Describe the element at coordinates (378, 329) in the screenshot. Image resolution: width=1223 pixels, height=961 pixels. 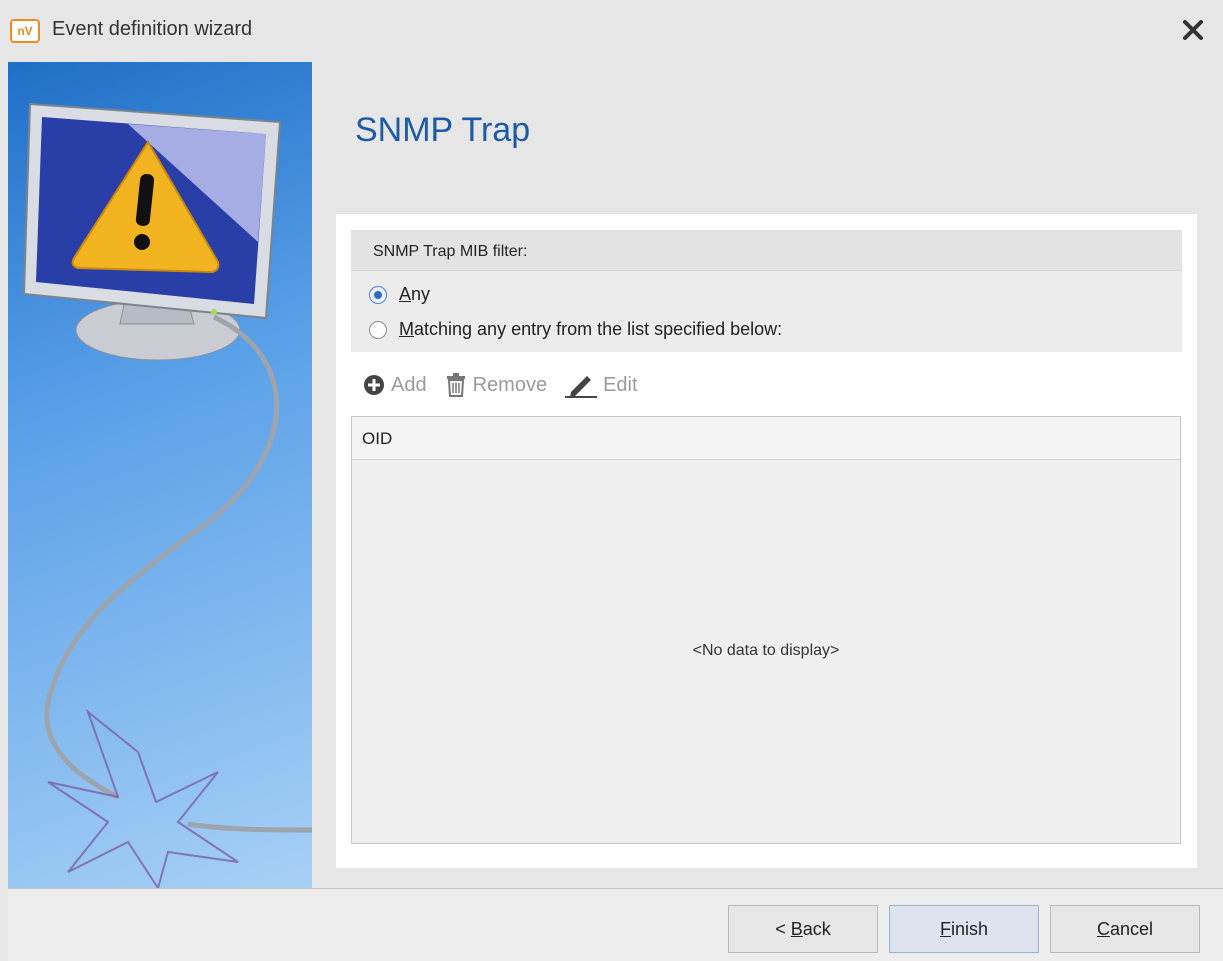
I see `radio-matching-list-indicator` at that location.